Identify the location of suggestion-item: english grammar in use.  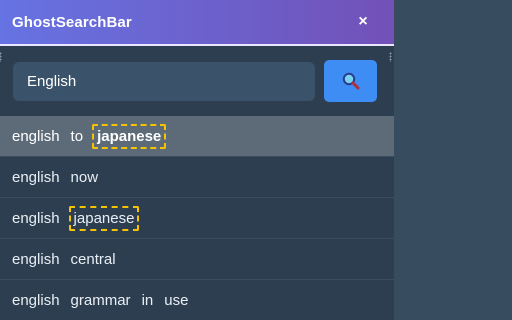
(197, 300).